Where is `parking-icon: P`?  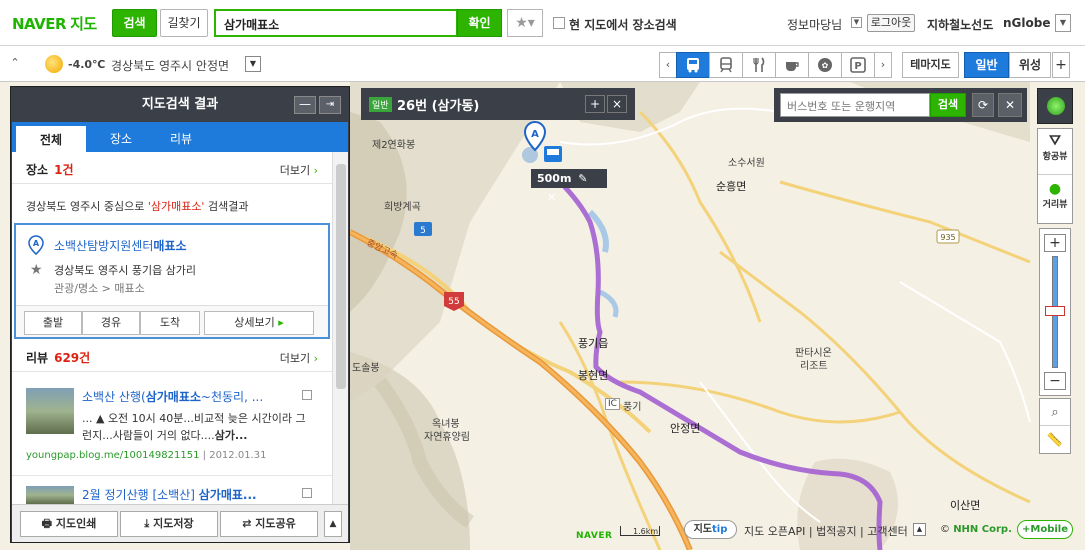 parking-icon: P is located at coordinates (858, 65).